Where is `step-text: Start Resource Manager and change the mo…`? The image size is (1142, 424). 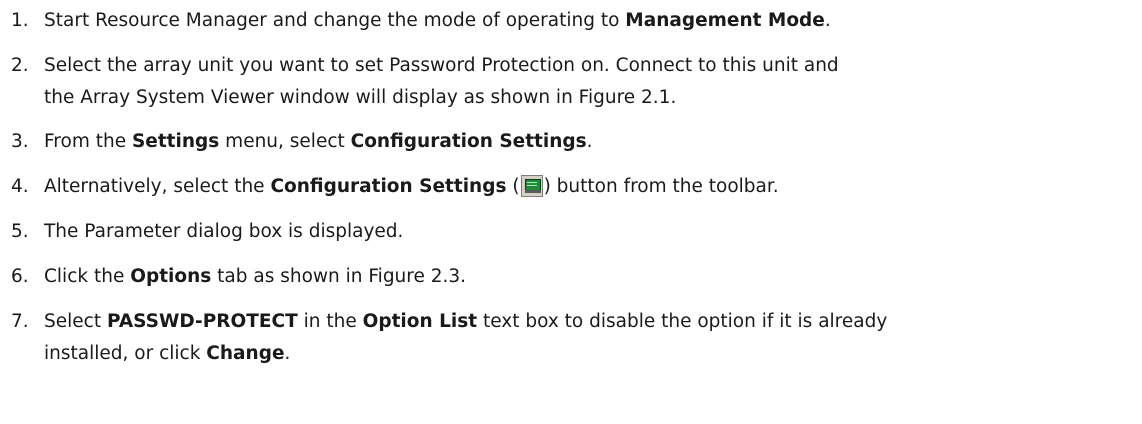 step-text: Start Resource Manager and change the mo… is located at coordinates (437, 20).